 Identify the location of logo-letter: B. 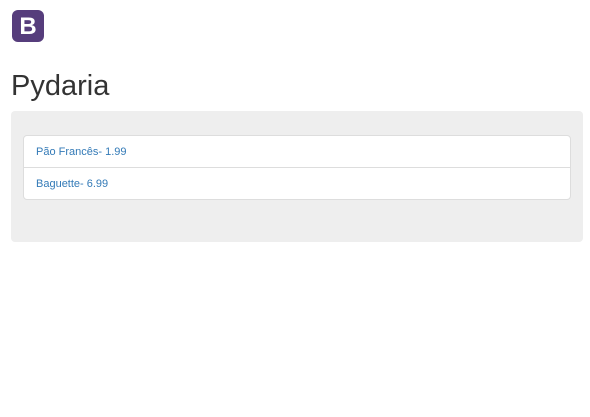
(28, 26).